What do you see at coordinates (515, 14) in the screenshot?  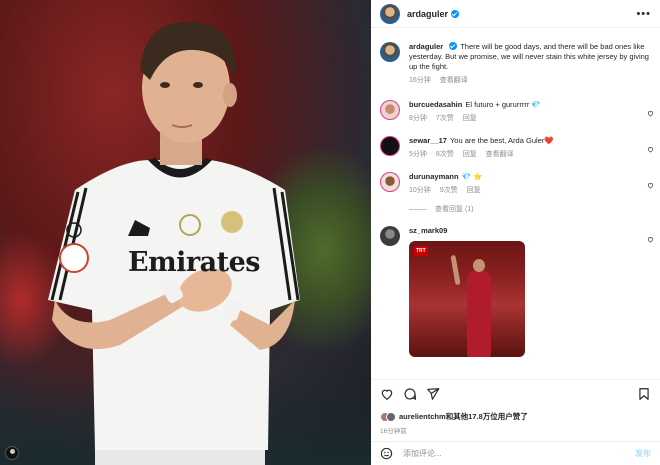 I see `post-header: ardaguler •••` at bounding box center [515, 14].